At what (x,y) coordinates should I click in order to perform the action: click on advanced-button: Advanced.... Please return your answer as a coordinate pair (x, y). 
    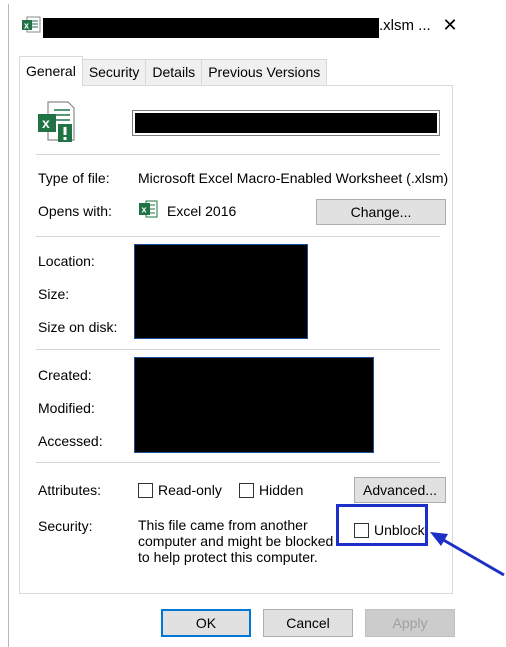
    Looking at the image, I should click on (400, 490).